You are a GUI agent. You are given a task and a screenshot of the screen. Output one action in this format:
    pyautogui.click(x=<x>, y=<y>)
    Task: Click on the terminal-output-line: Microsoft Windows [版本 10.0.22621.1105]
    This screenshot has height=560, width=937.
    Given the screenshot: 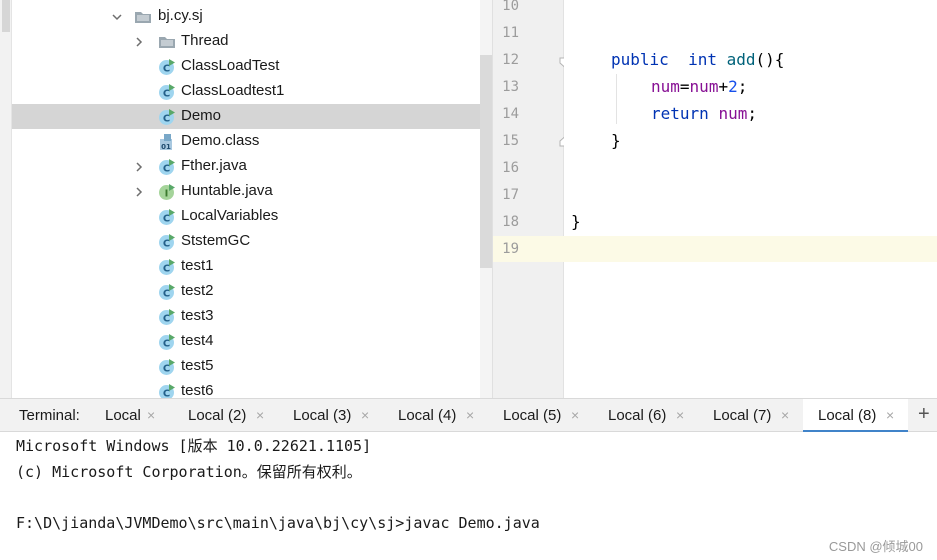 What is the action you would take?
    pyautogui.click(x=194, y=446)
    